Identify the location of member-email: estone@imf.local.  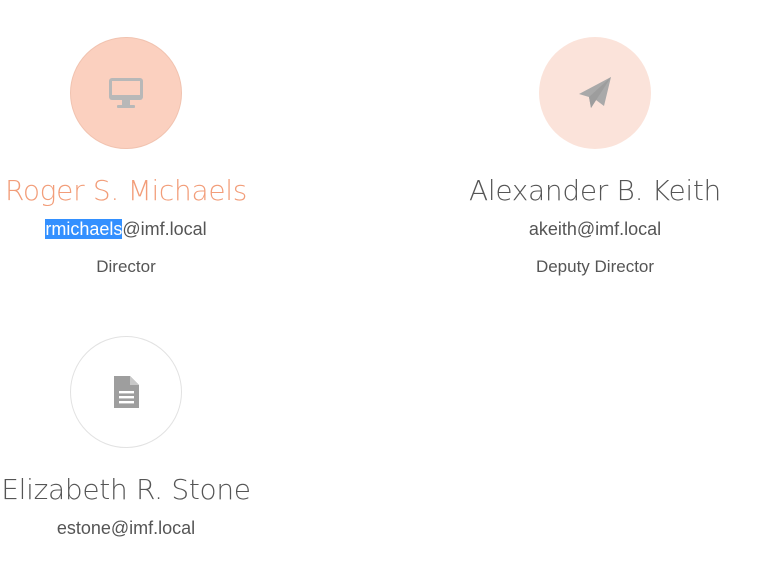
(138, 528).